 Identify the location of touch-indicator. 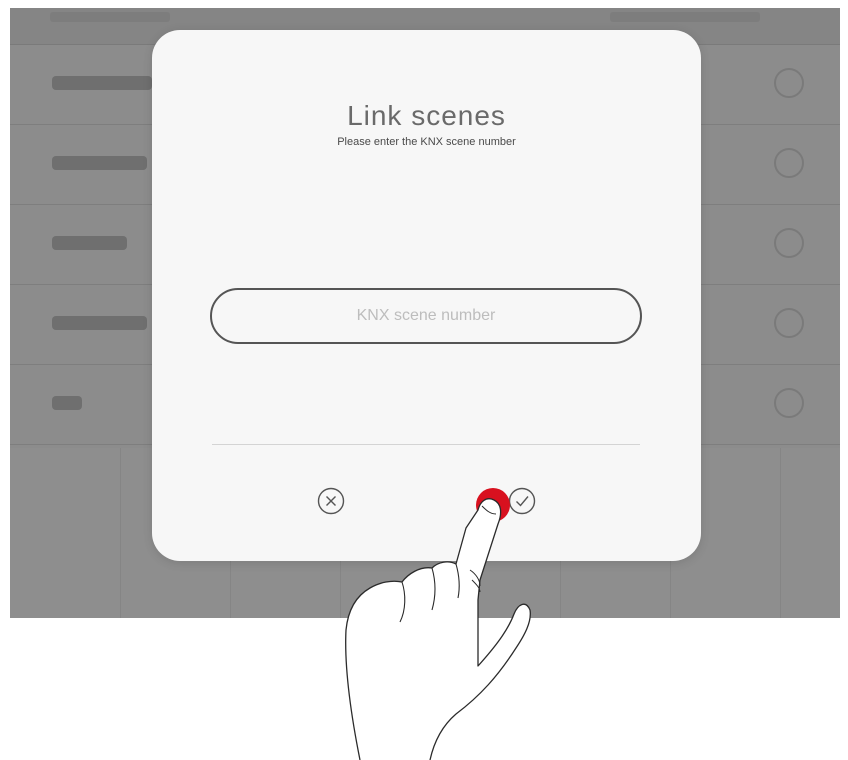
(493, 505).